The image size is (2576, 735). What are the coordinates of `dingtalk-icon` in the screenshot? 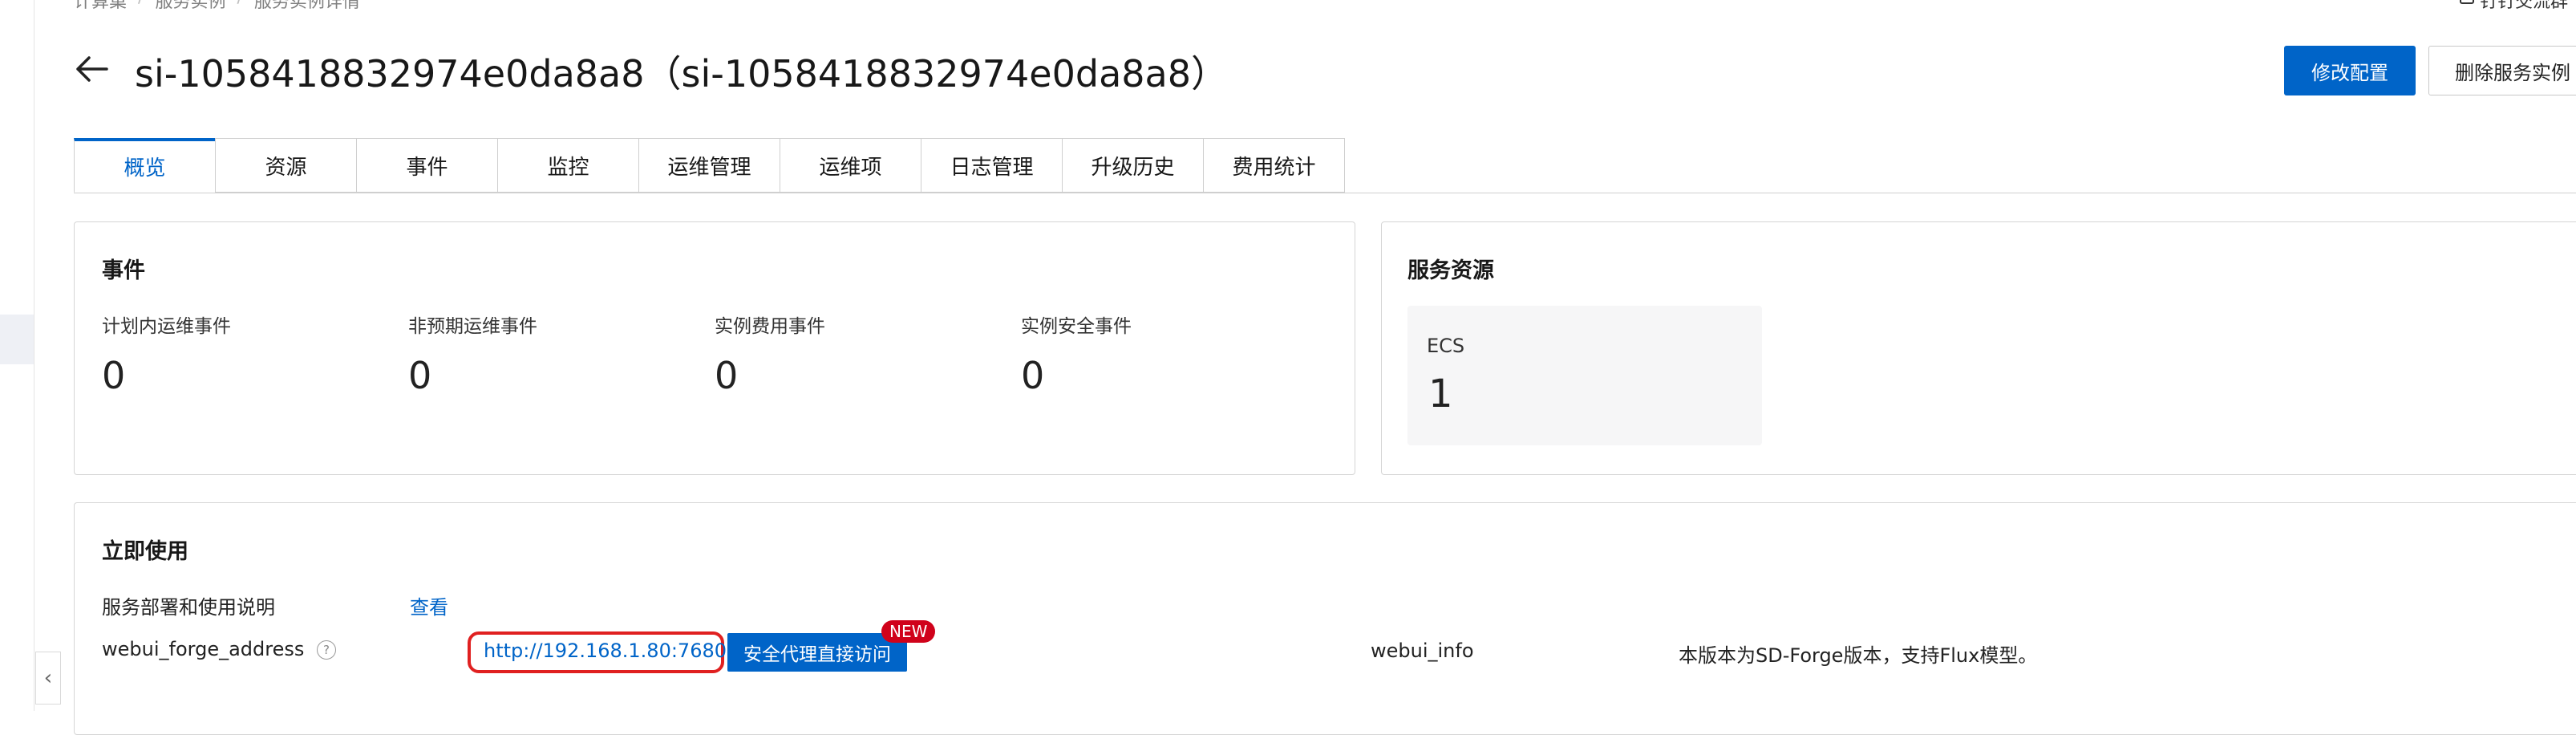 It's located at (2467, 5).